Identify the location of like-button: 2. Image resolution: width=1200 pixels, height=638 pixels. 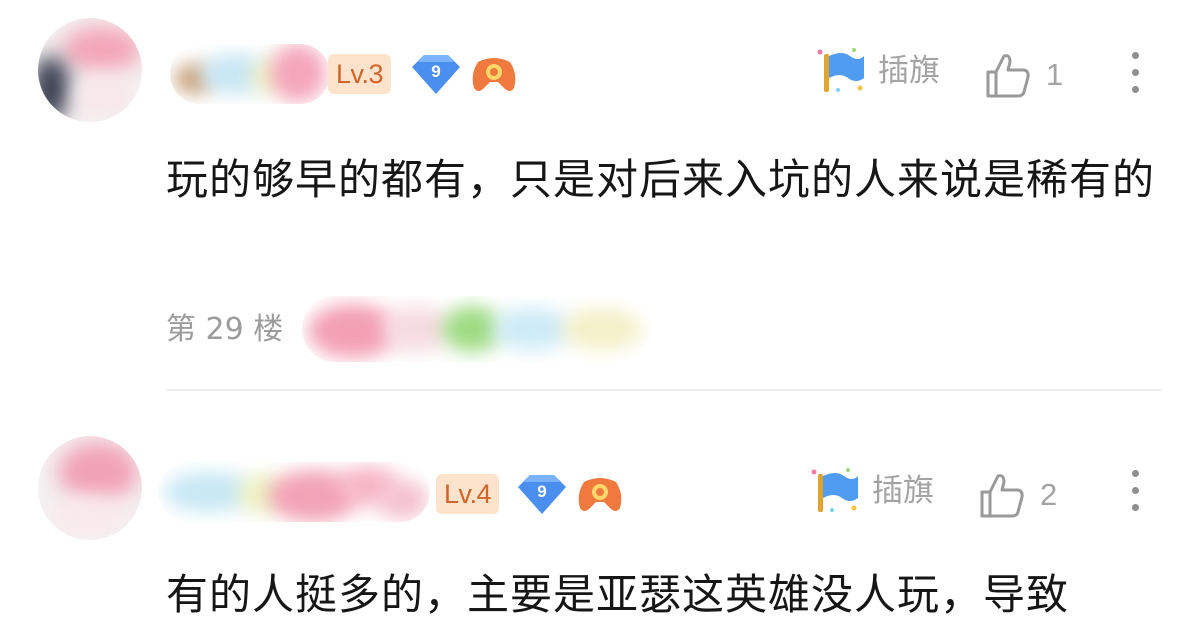
(1017, 495).